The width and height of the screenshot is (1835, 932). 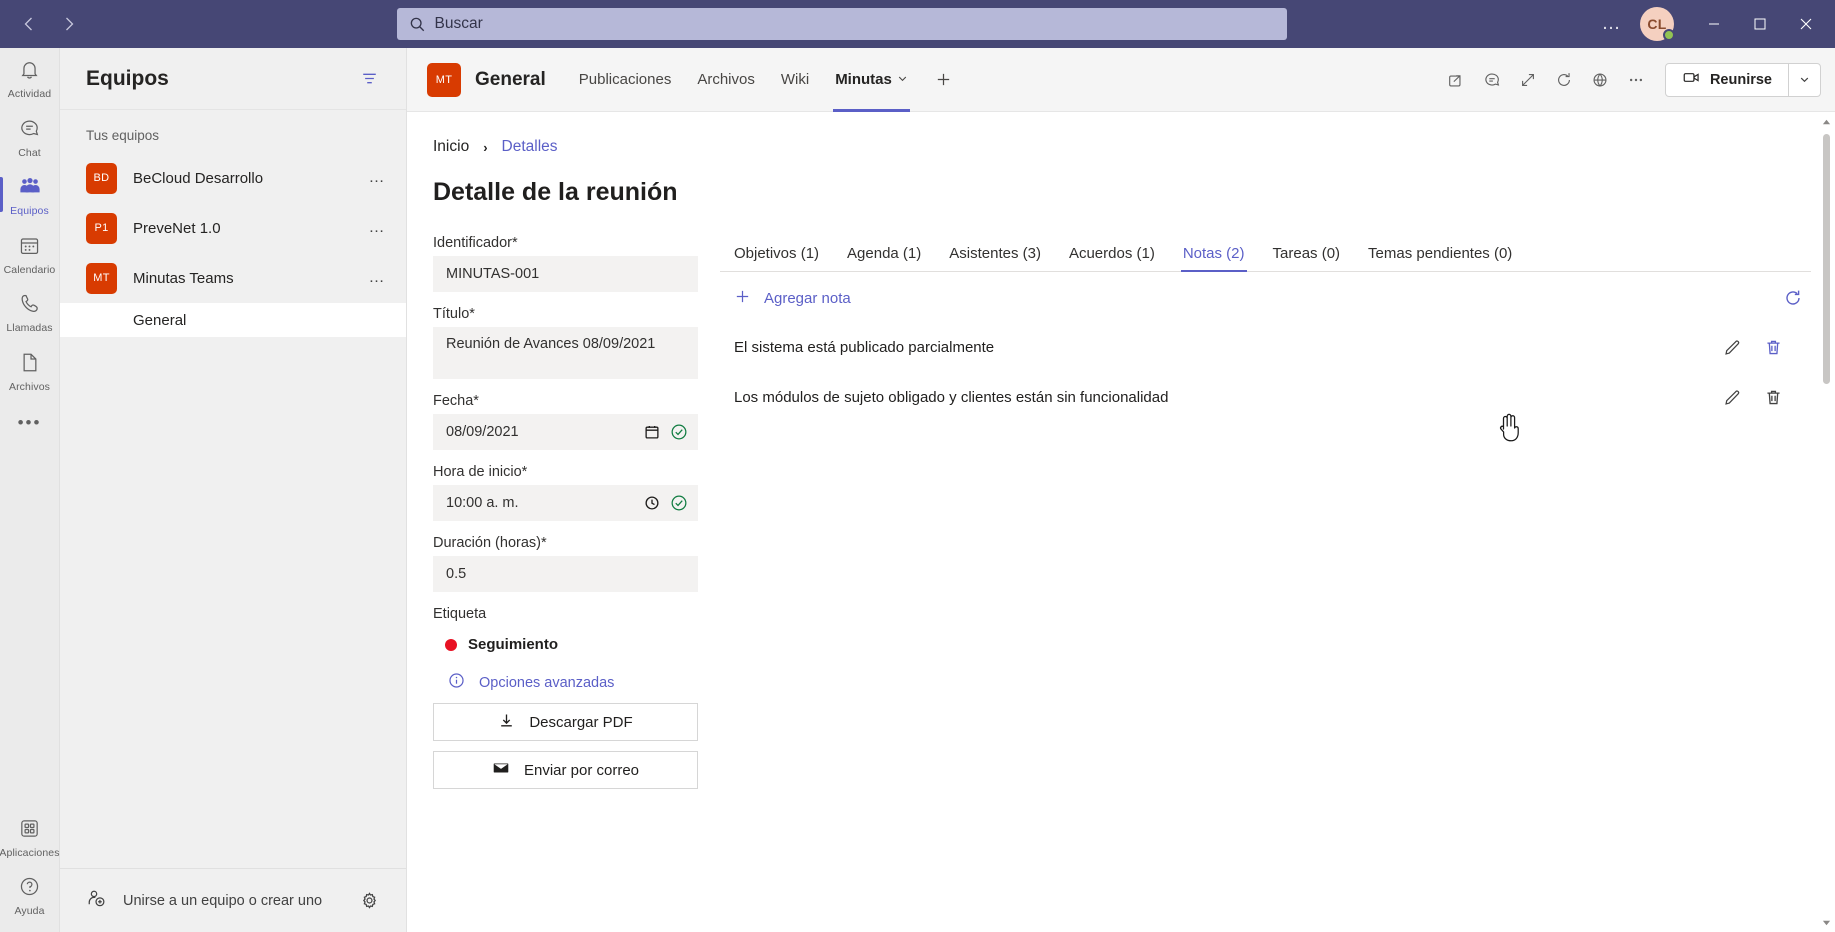 I want to click on detail-tab-temas-pendientes: Temas pendientes (0), so click(x=1440, y=255).